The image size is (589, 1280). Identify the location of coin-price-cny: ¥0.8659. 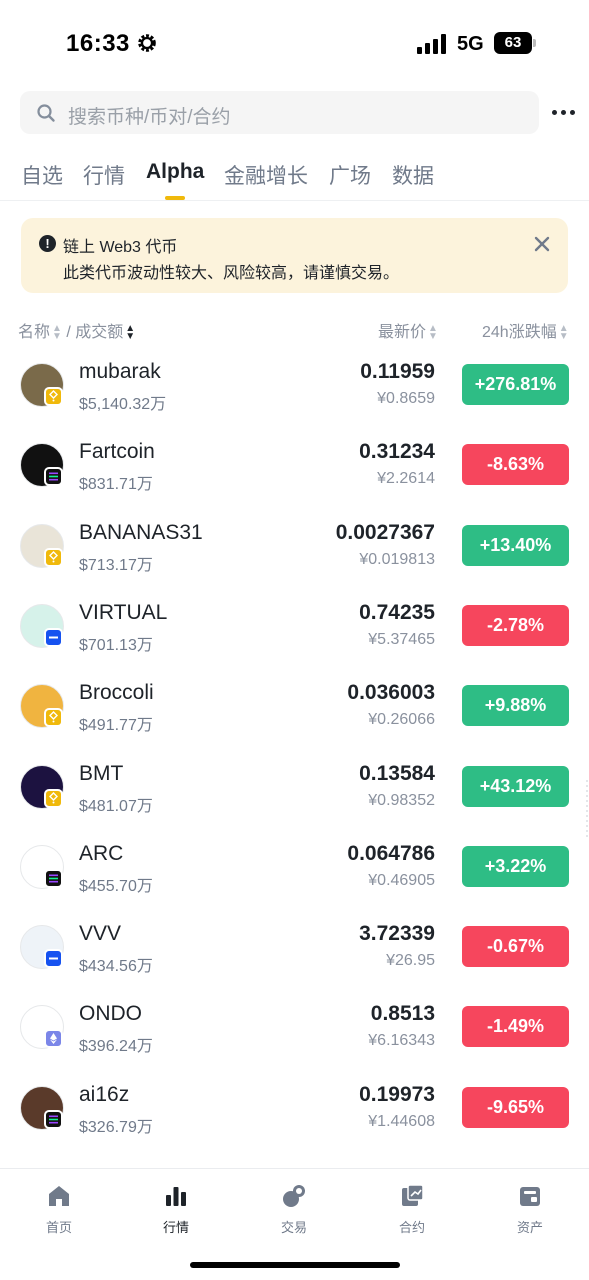
(406, 398).